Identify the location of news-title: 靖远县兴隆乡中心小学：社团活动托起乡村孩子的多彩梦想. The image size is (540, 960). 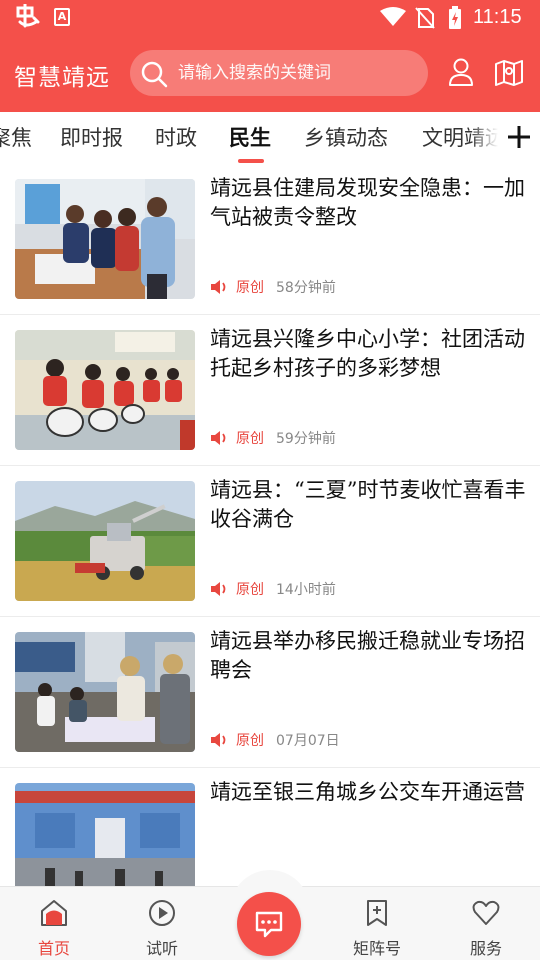
(368, 354).